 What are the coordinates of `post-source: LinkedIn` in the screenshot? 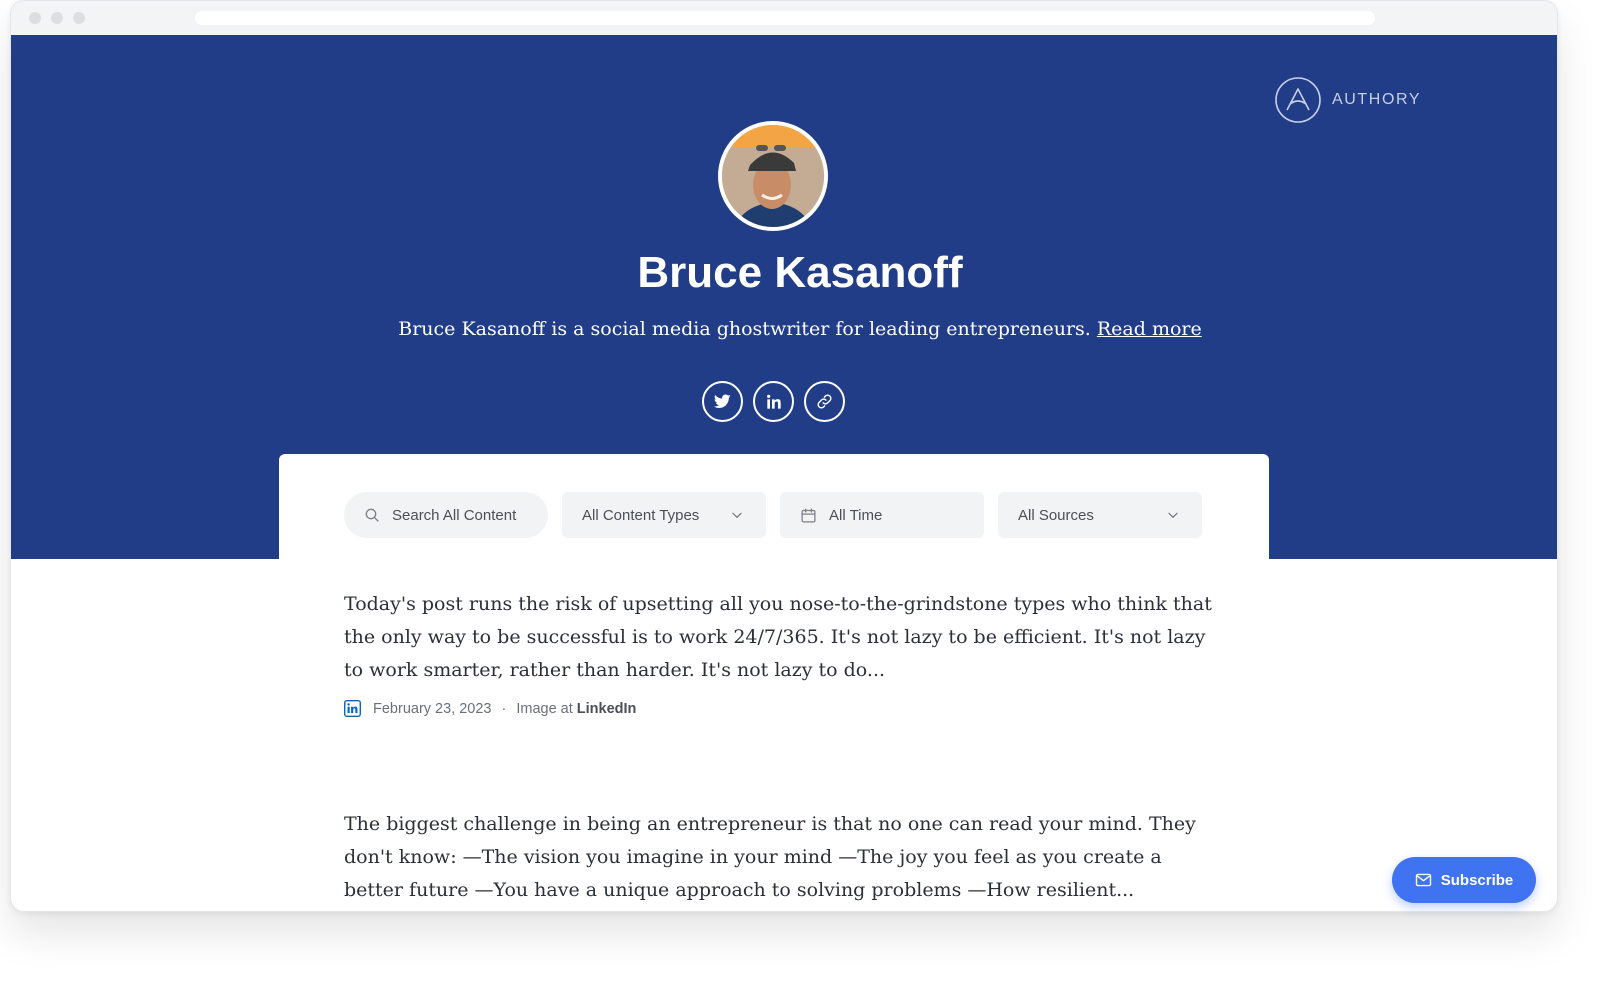 It's located at (607, 709).